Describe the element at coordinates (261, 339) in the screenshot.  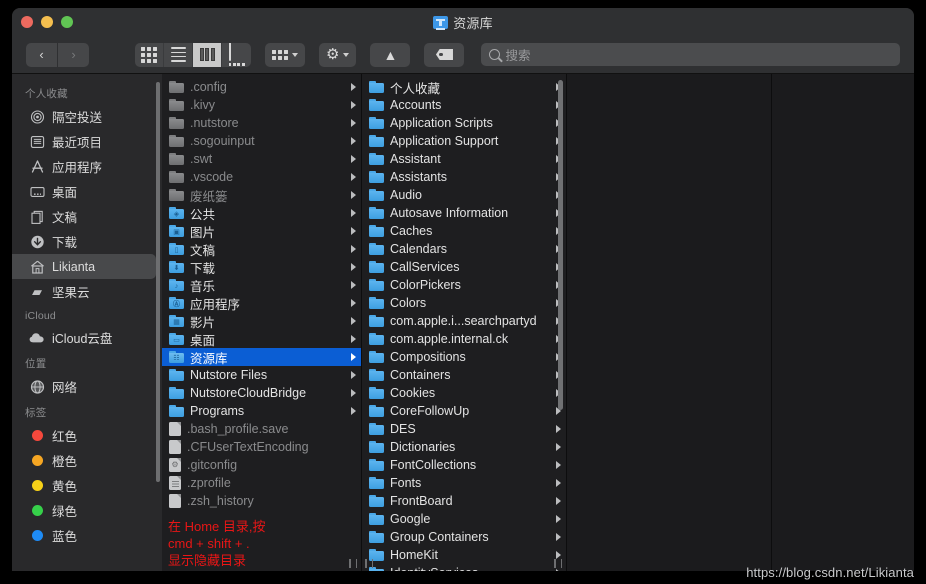
I see `list-item: ▭ 桌面` at that location.